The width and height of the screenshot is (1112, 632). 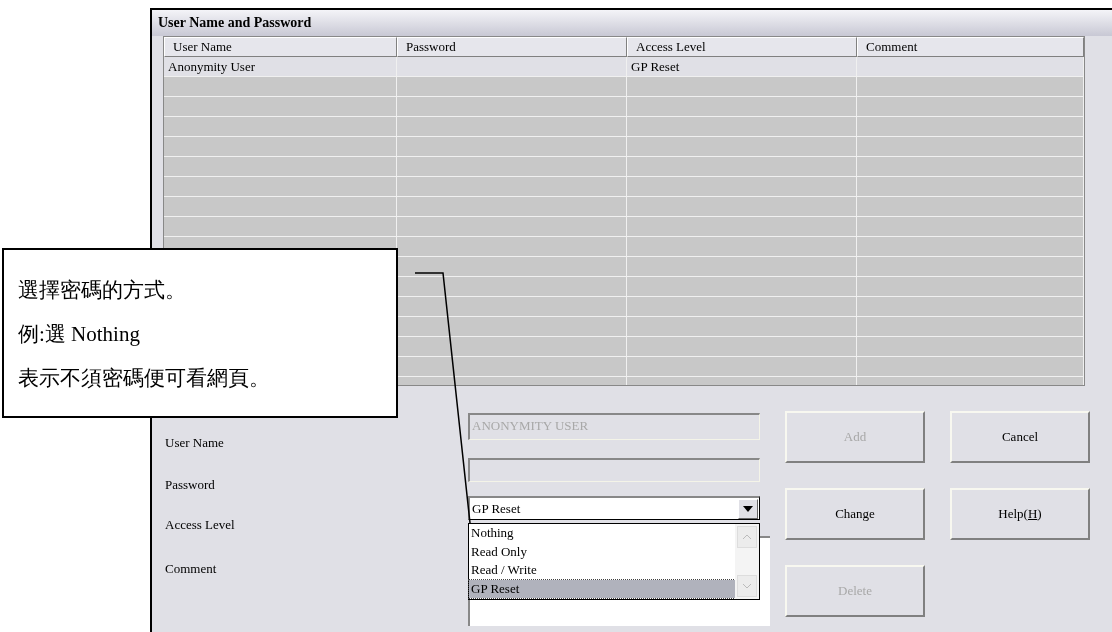 I want to click on dropdown-option: Nothing, so click(x=602, y=533).